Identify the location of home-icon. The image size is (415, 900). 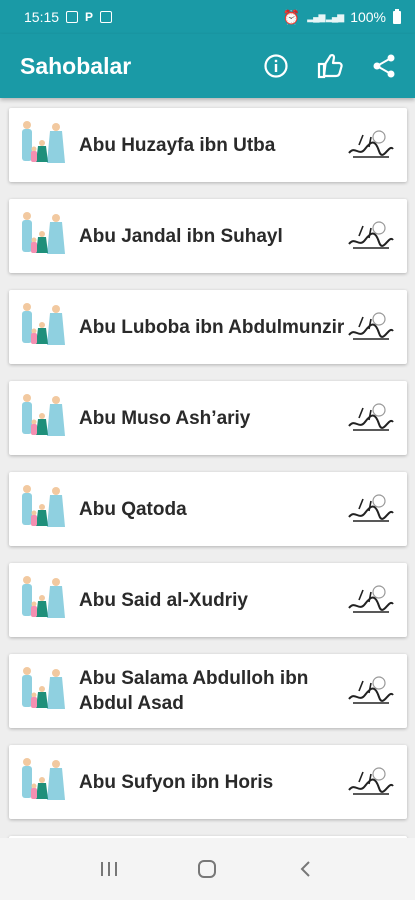
(207, 869).